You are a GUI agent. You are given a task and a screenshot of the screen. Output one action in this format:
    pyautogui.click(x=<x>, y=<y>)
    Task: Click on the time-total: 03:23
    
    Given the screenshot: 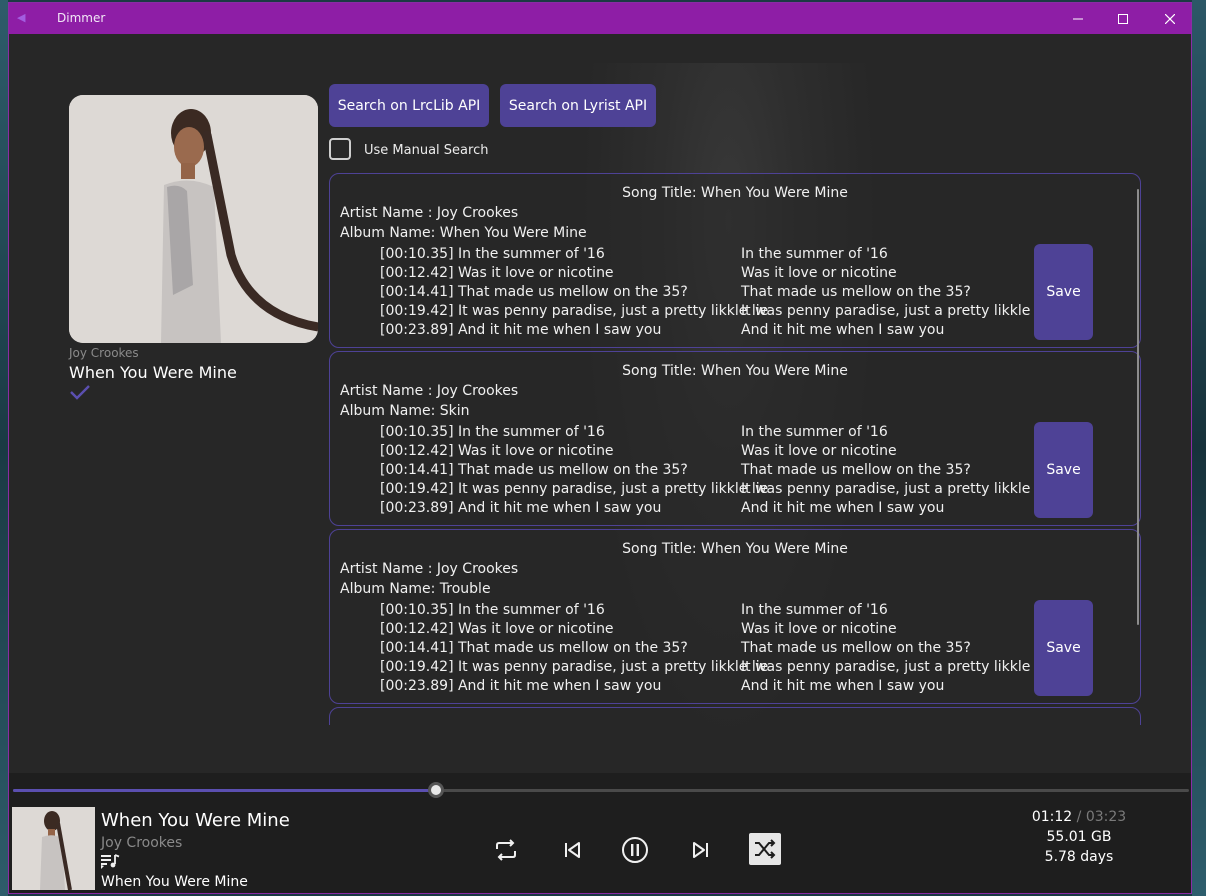 What is the action you would take?
    pyautogui.click(x=1106, y=817)
    